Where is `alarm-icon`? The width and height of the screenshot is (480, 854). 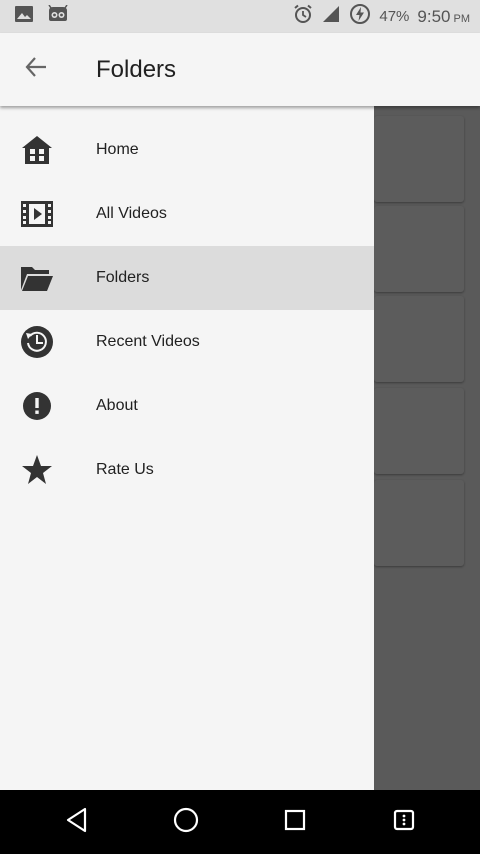 alarm-icon is located at coordinates (303, 16).